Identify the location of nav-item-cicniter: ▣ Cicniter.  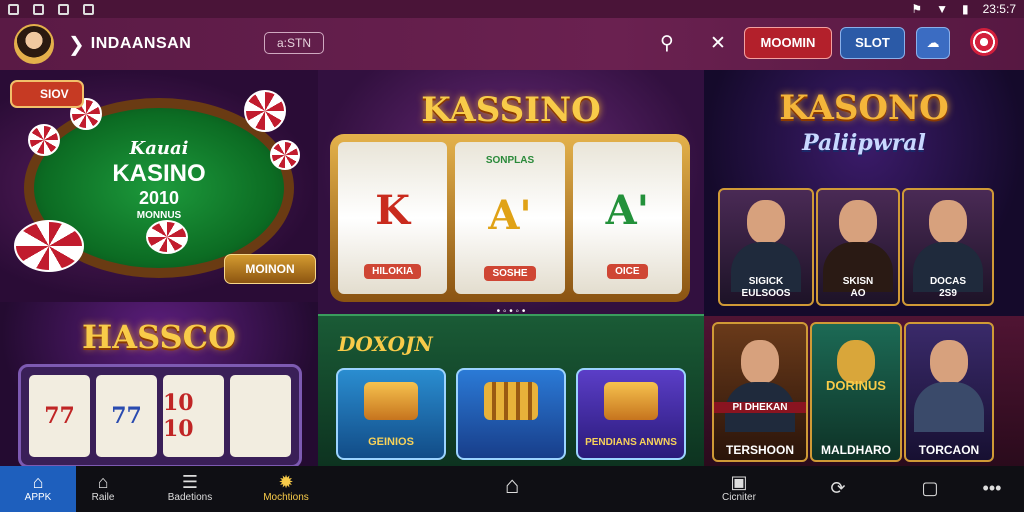
(739, 489).